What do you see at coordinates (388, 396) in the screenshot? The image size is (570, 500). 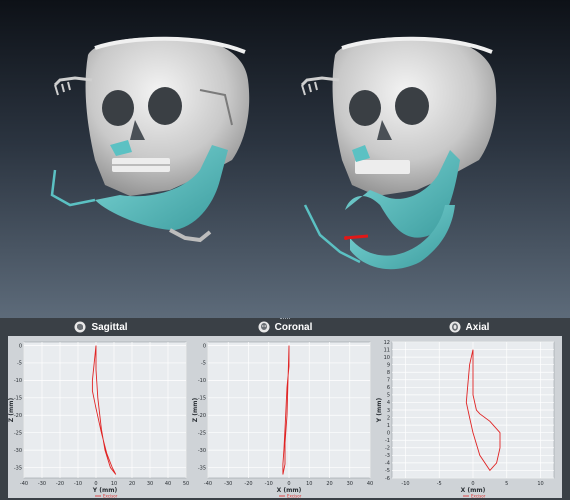 I see `y-tick-label: 5` at bounding box center [388, 396].